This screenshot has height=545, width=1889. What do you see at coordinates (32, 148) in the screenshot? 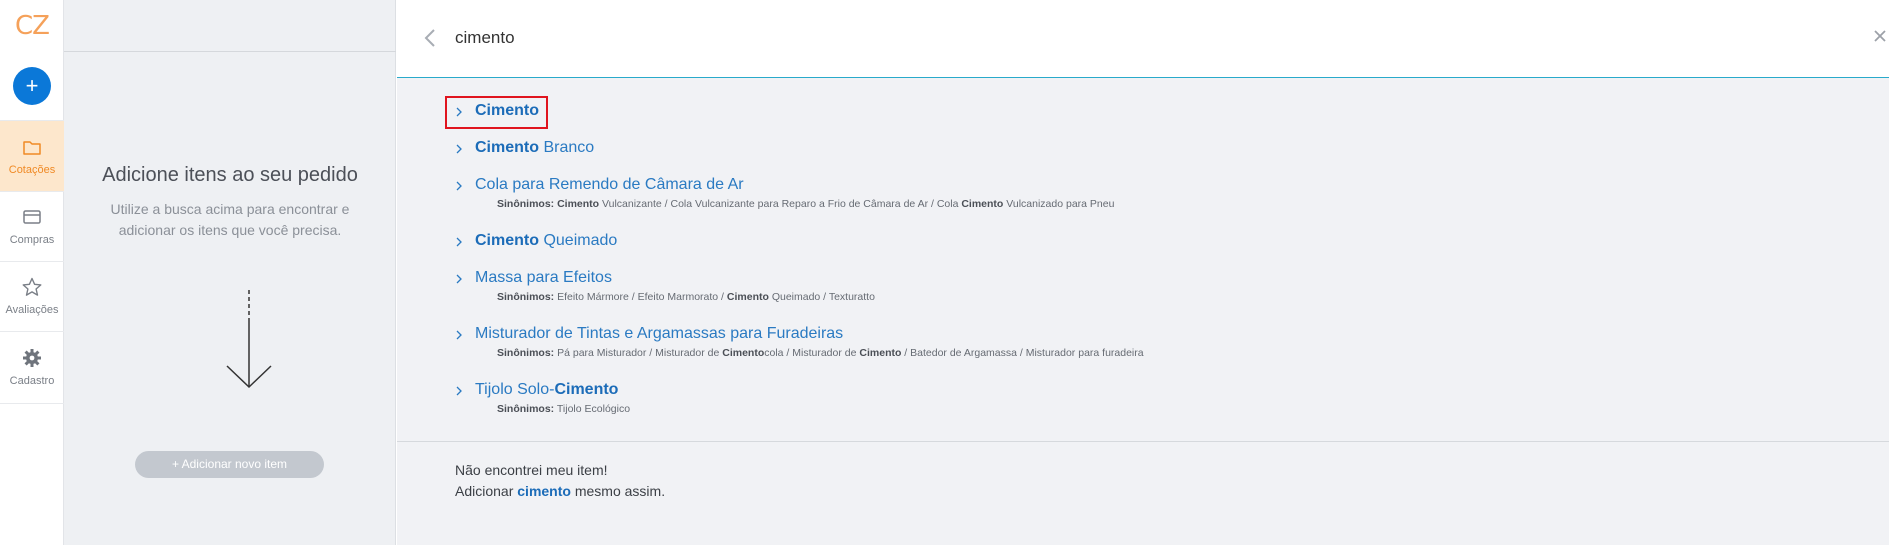
I see `folder-icon` at bounding box center [32, 148].